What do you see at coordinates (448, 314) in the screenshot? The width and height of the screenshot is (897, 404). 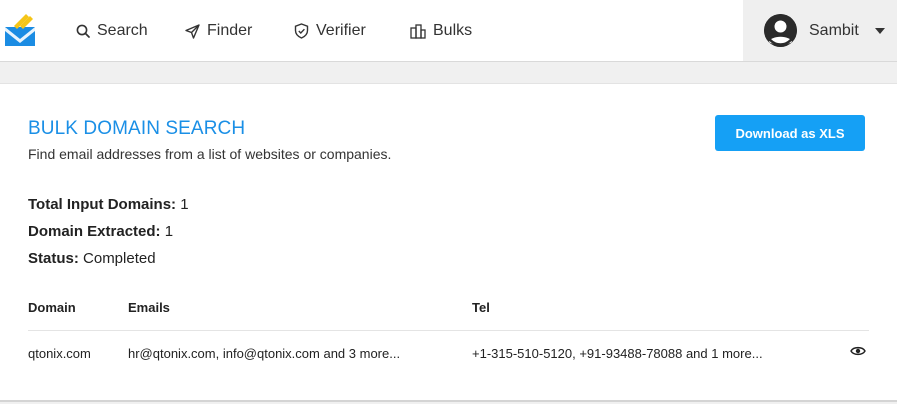 I see `table-header: Domain Emails Tel` at bounding box center [448, 314].